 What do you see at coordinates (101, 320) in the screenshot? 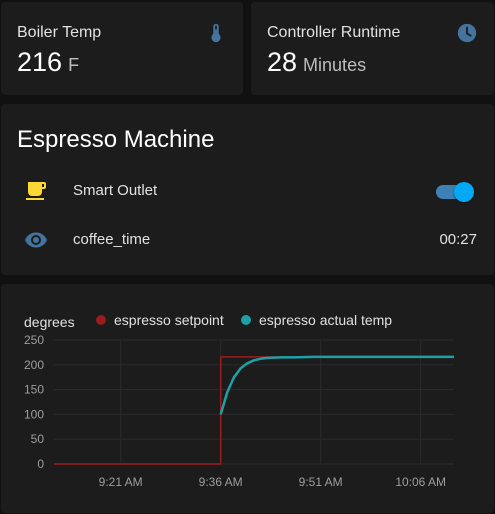
I see `legend-swatch-setpoint` at bounding box center [101, 320].